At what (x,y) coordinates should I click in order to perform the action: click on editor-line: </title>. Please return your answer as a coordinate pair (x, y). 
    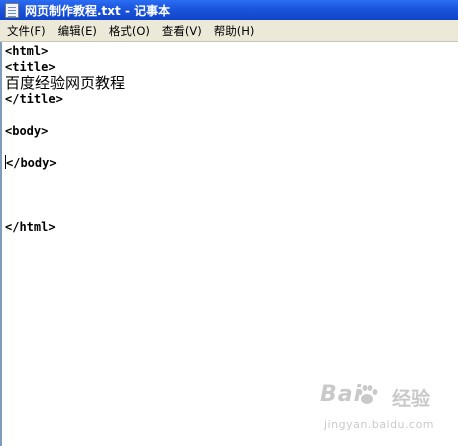
    Looking at the image, I should click on (34, 99).